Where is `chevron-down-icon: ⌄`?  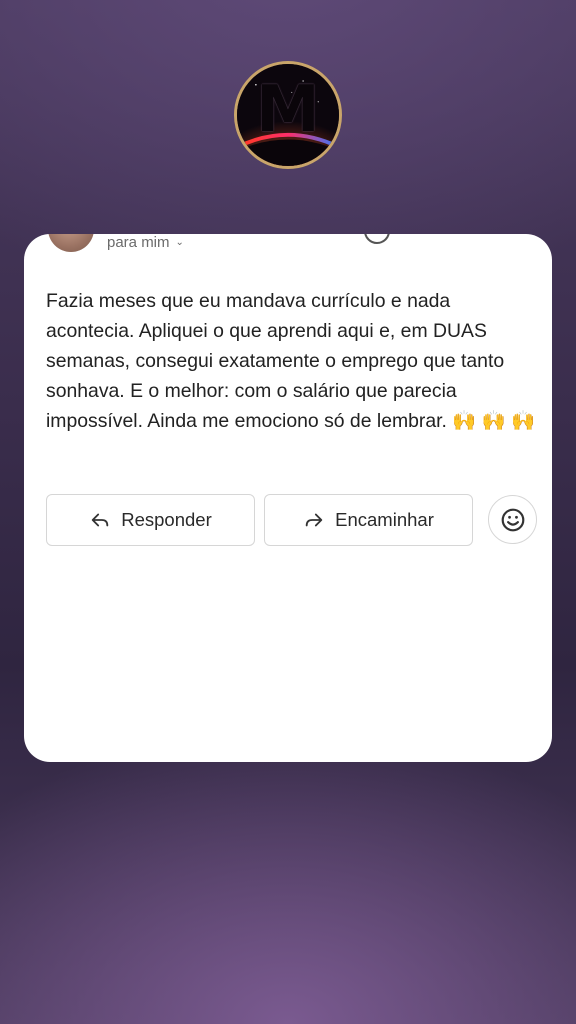 chevron-down-icon: ⌄ is located at coordinates (179, 242).